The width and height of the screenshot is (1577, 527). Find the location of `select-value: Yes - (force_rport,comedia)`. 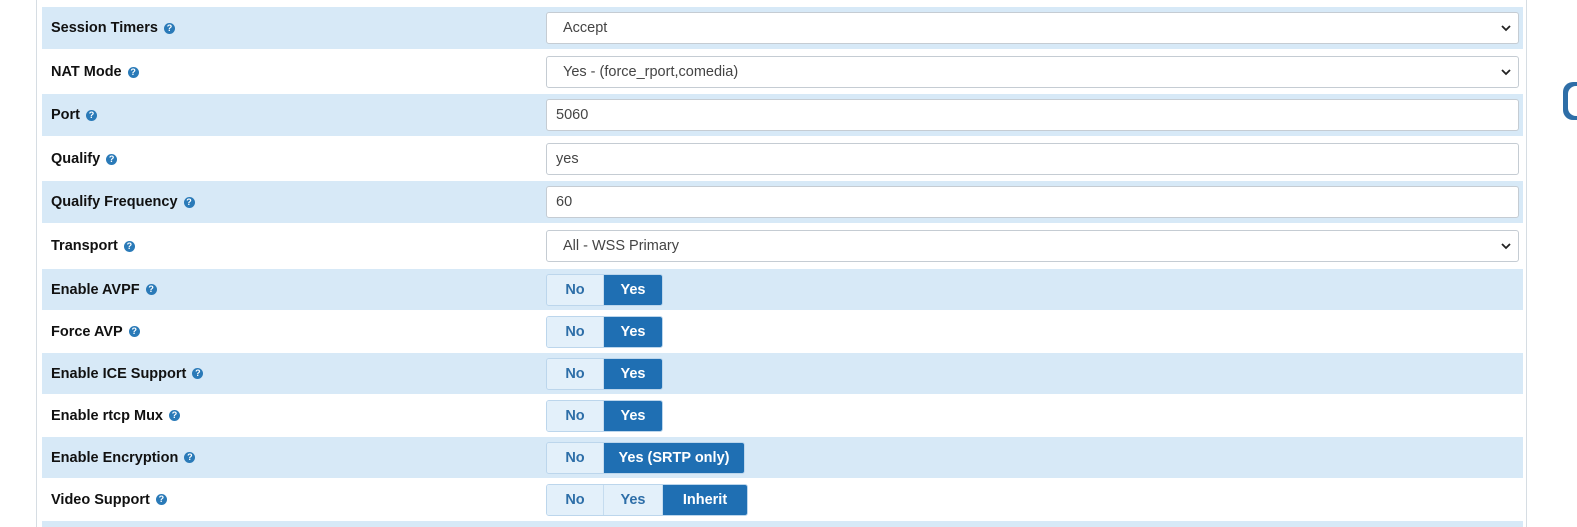

select-value: Yes - (force_rport,comedia) is located at coordinates (651, 72).